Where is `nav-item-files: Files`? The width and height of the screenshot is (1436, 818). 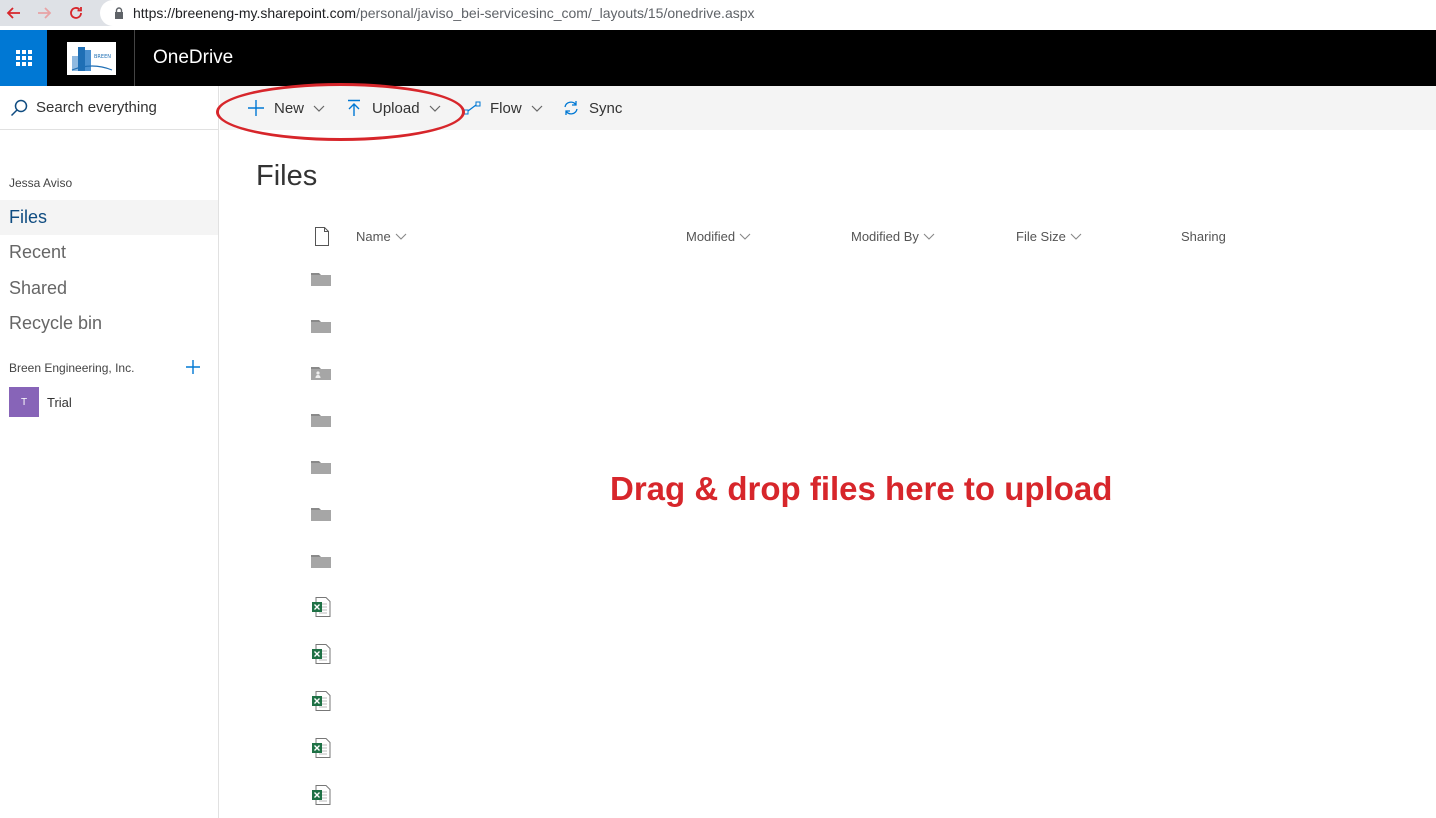
nav-item-files: Files is located at coordinates (109, 217).